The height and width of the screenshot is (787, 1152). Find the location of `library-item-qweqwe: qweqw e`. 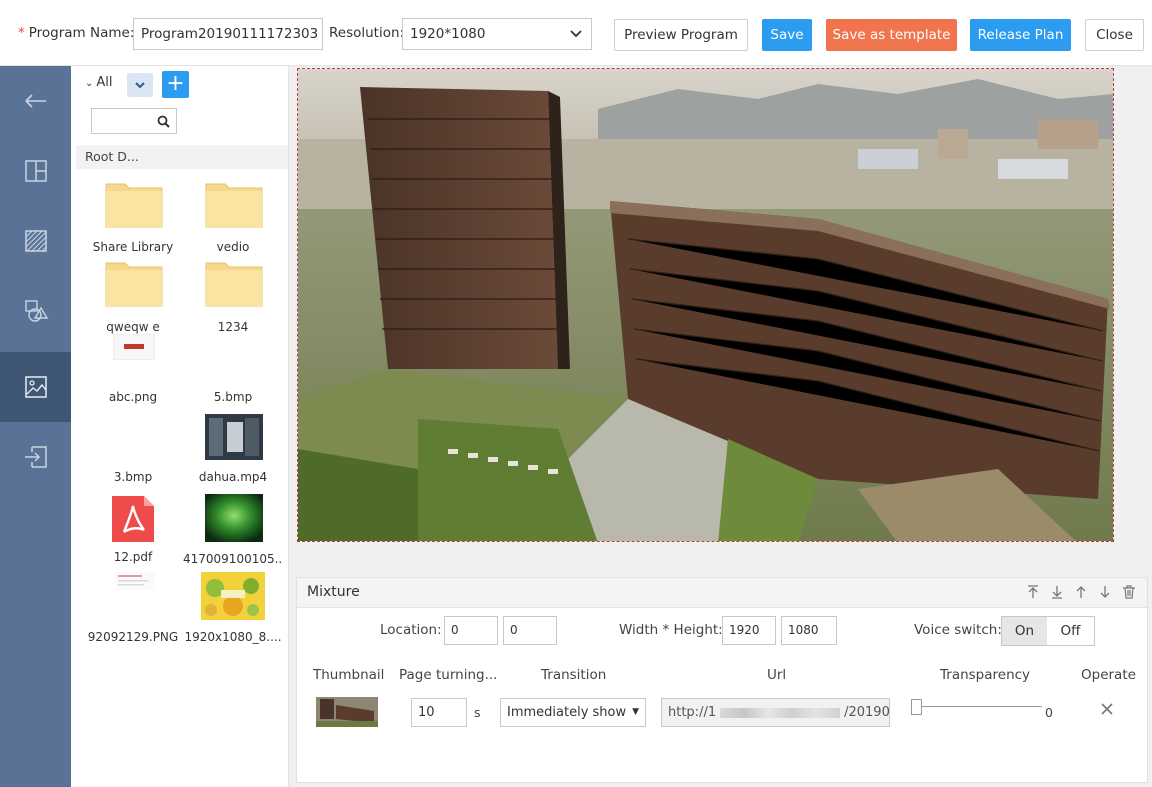

library-item-qweqwe: qweqw e is located at coordinates (133, 297).